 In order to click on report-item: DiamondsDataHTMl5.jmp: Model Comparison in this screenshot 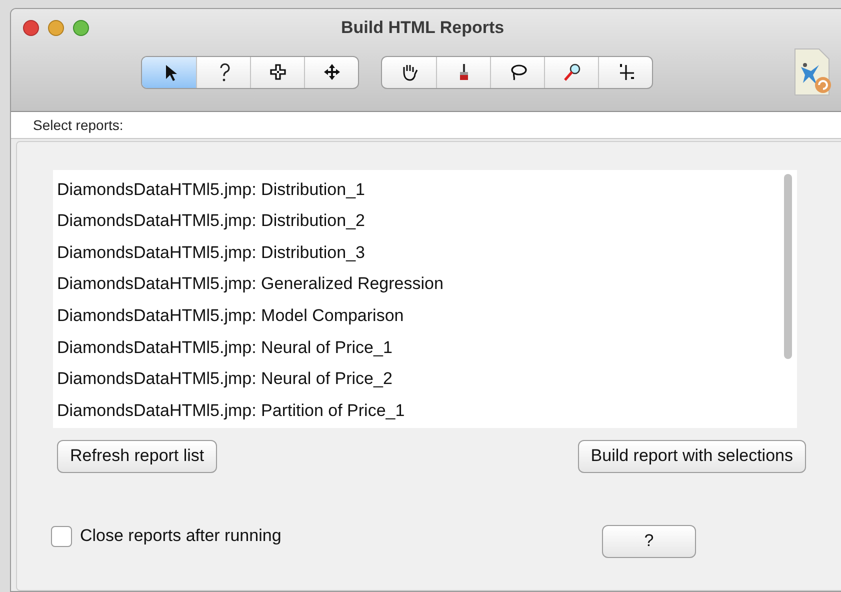, I will do `click(416, 316)`.